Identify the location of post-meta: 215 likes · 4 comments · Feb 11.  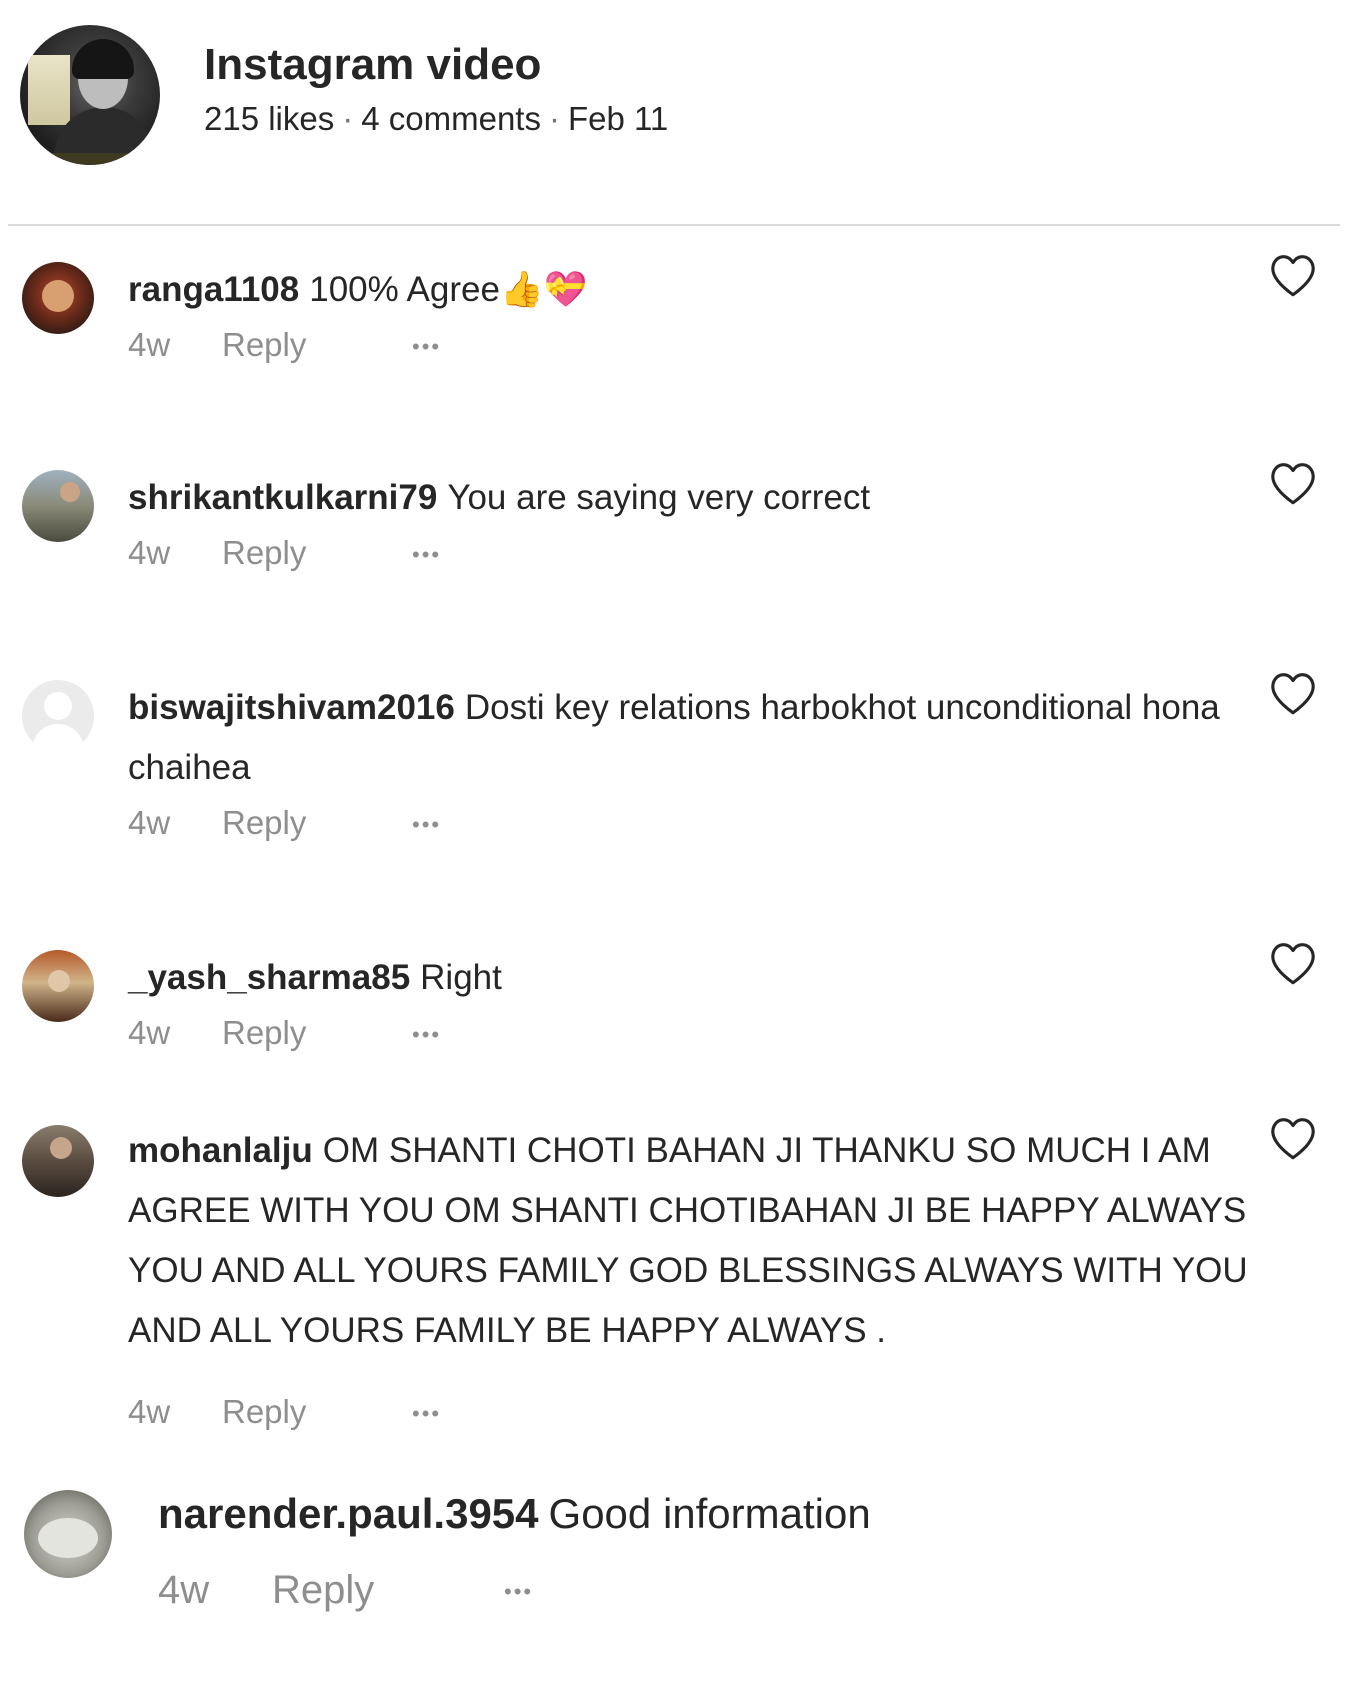
(436, 119).